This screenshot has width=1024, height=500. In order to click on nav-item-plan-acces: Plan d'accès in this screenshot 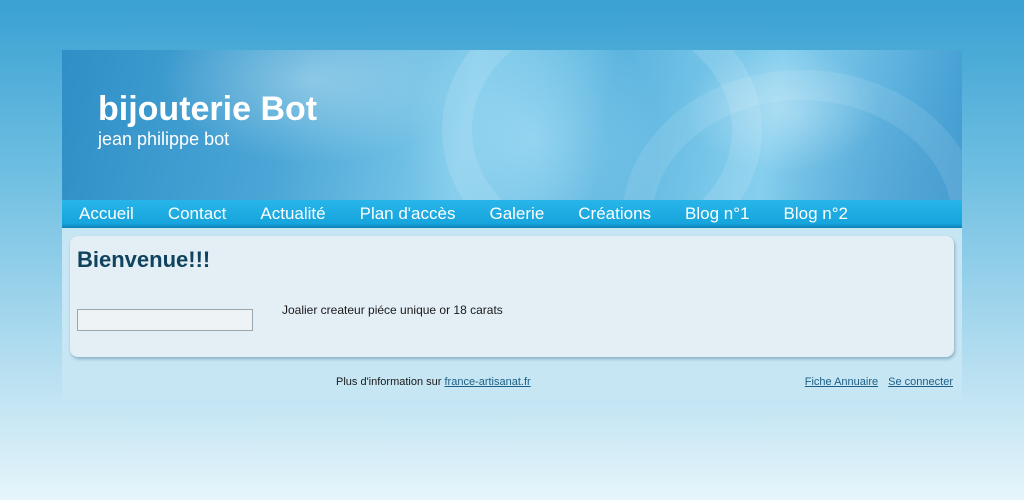, I will do `click(408, 214)`.